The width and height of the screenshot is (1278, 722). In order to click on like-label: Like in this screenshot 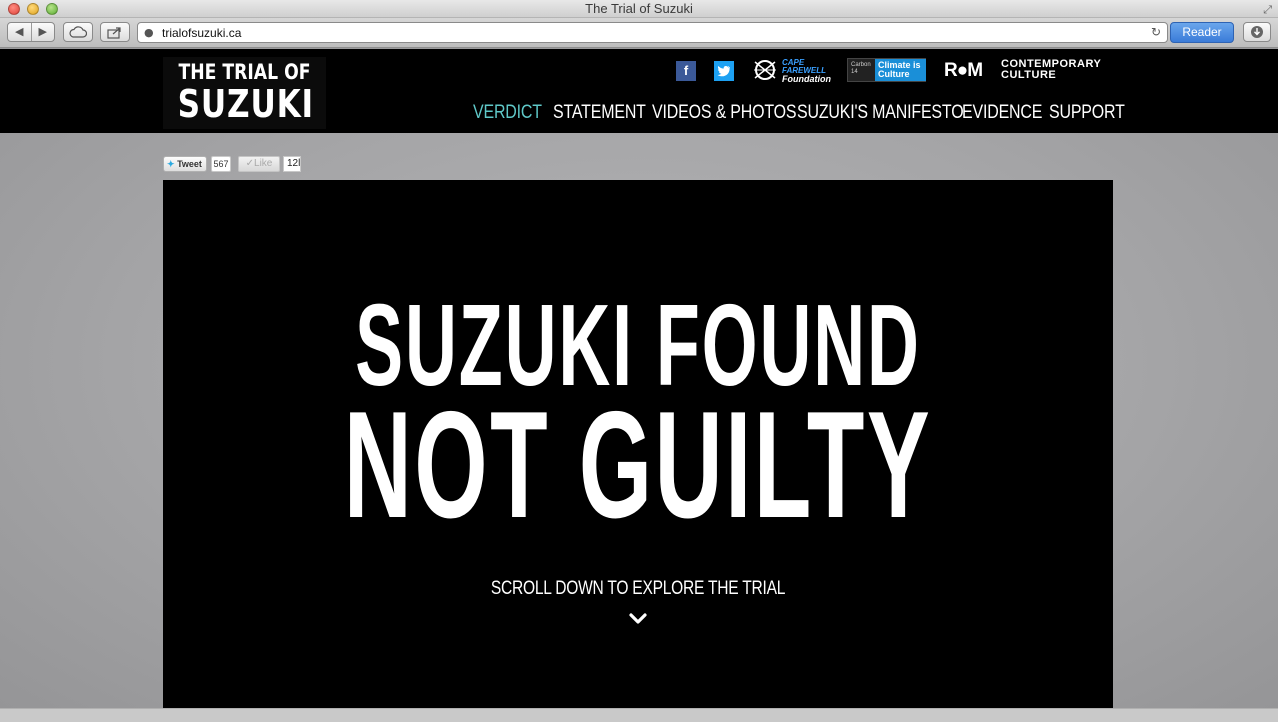, I will do `click(263, 163)`.